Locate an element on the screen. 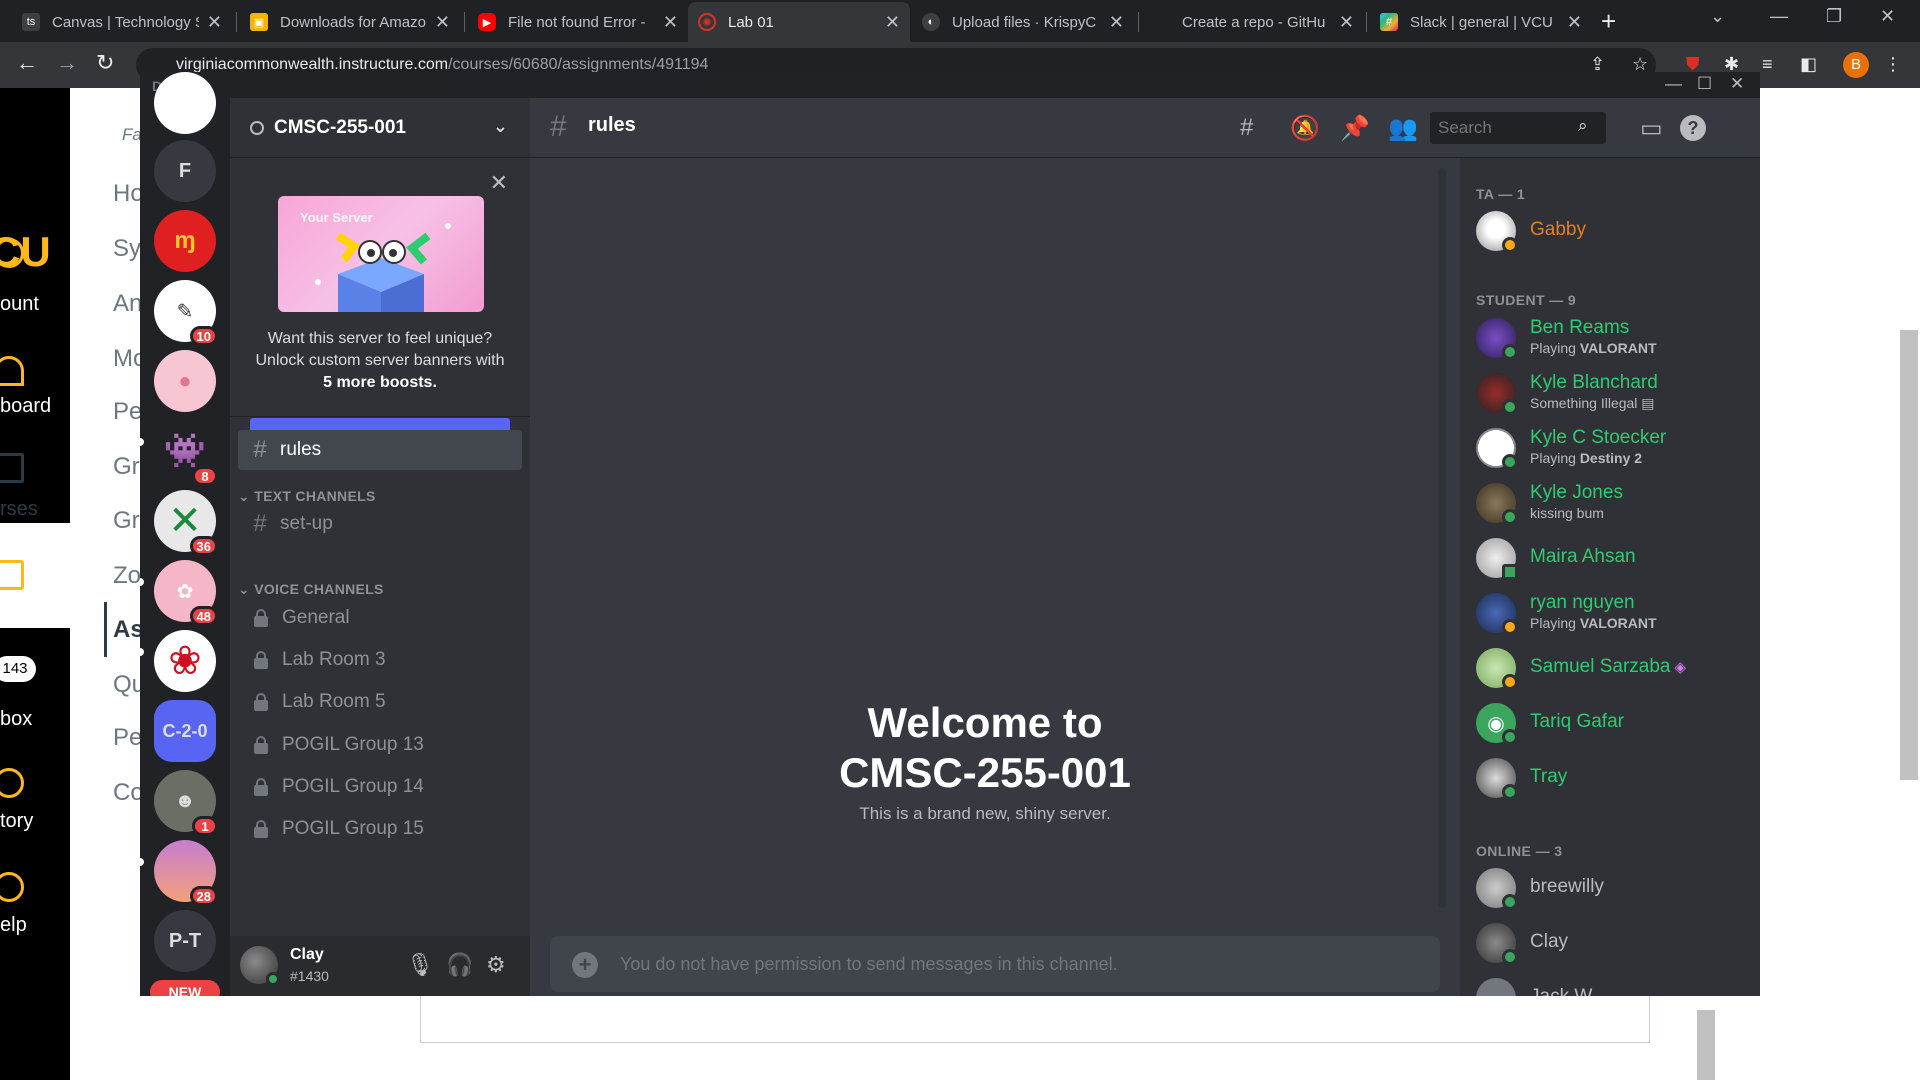 The height and width of the screenshot is (1080, 1920). member-tariq-gafar: ◉ Tariq Gafar is located at coordinates (1608, 723).